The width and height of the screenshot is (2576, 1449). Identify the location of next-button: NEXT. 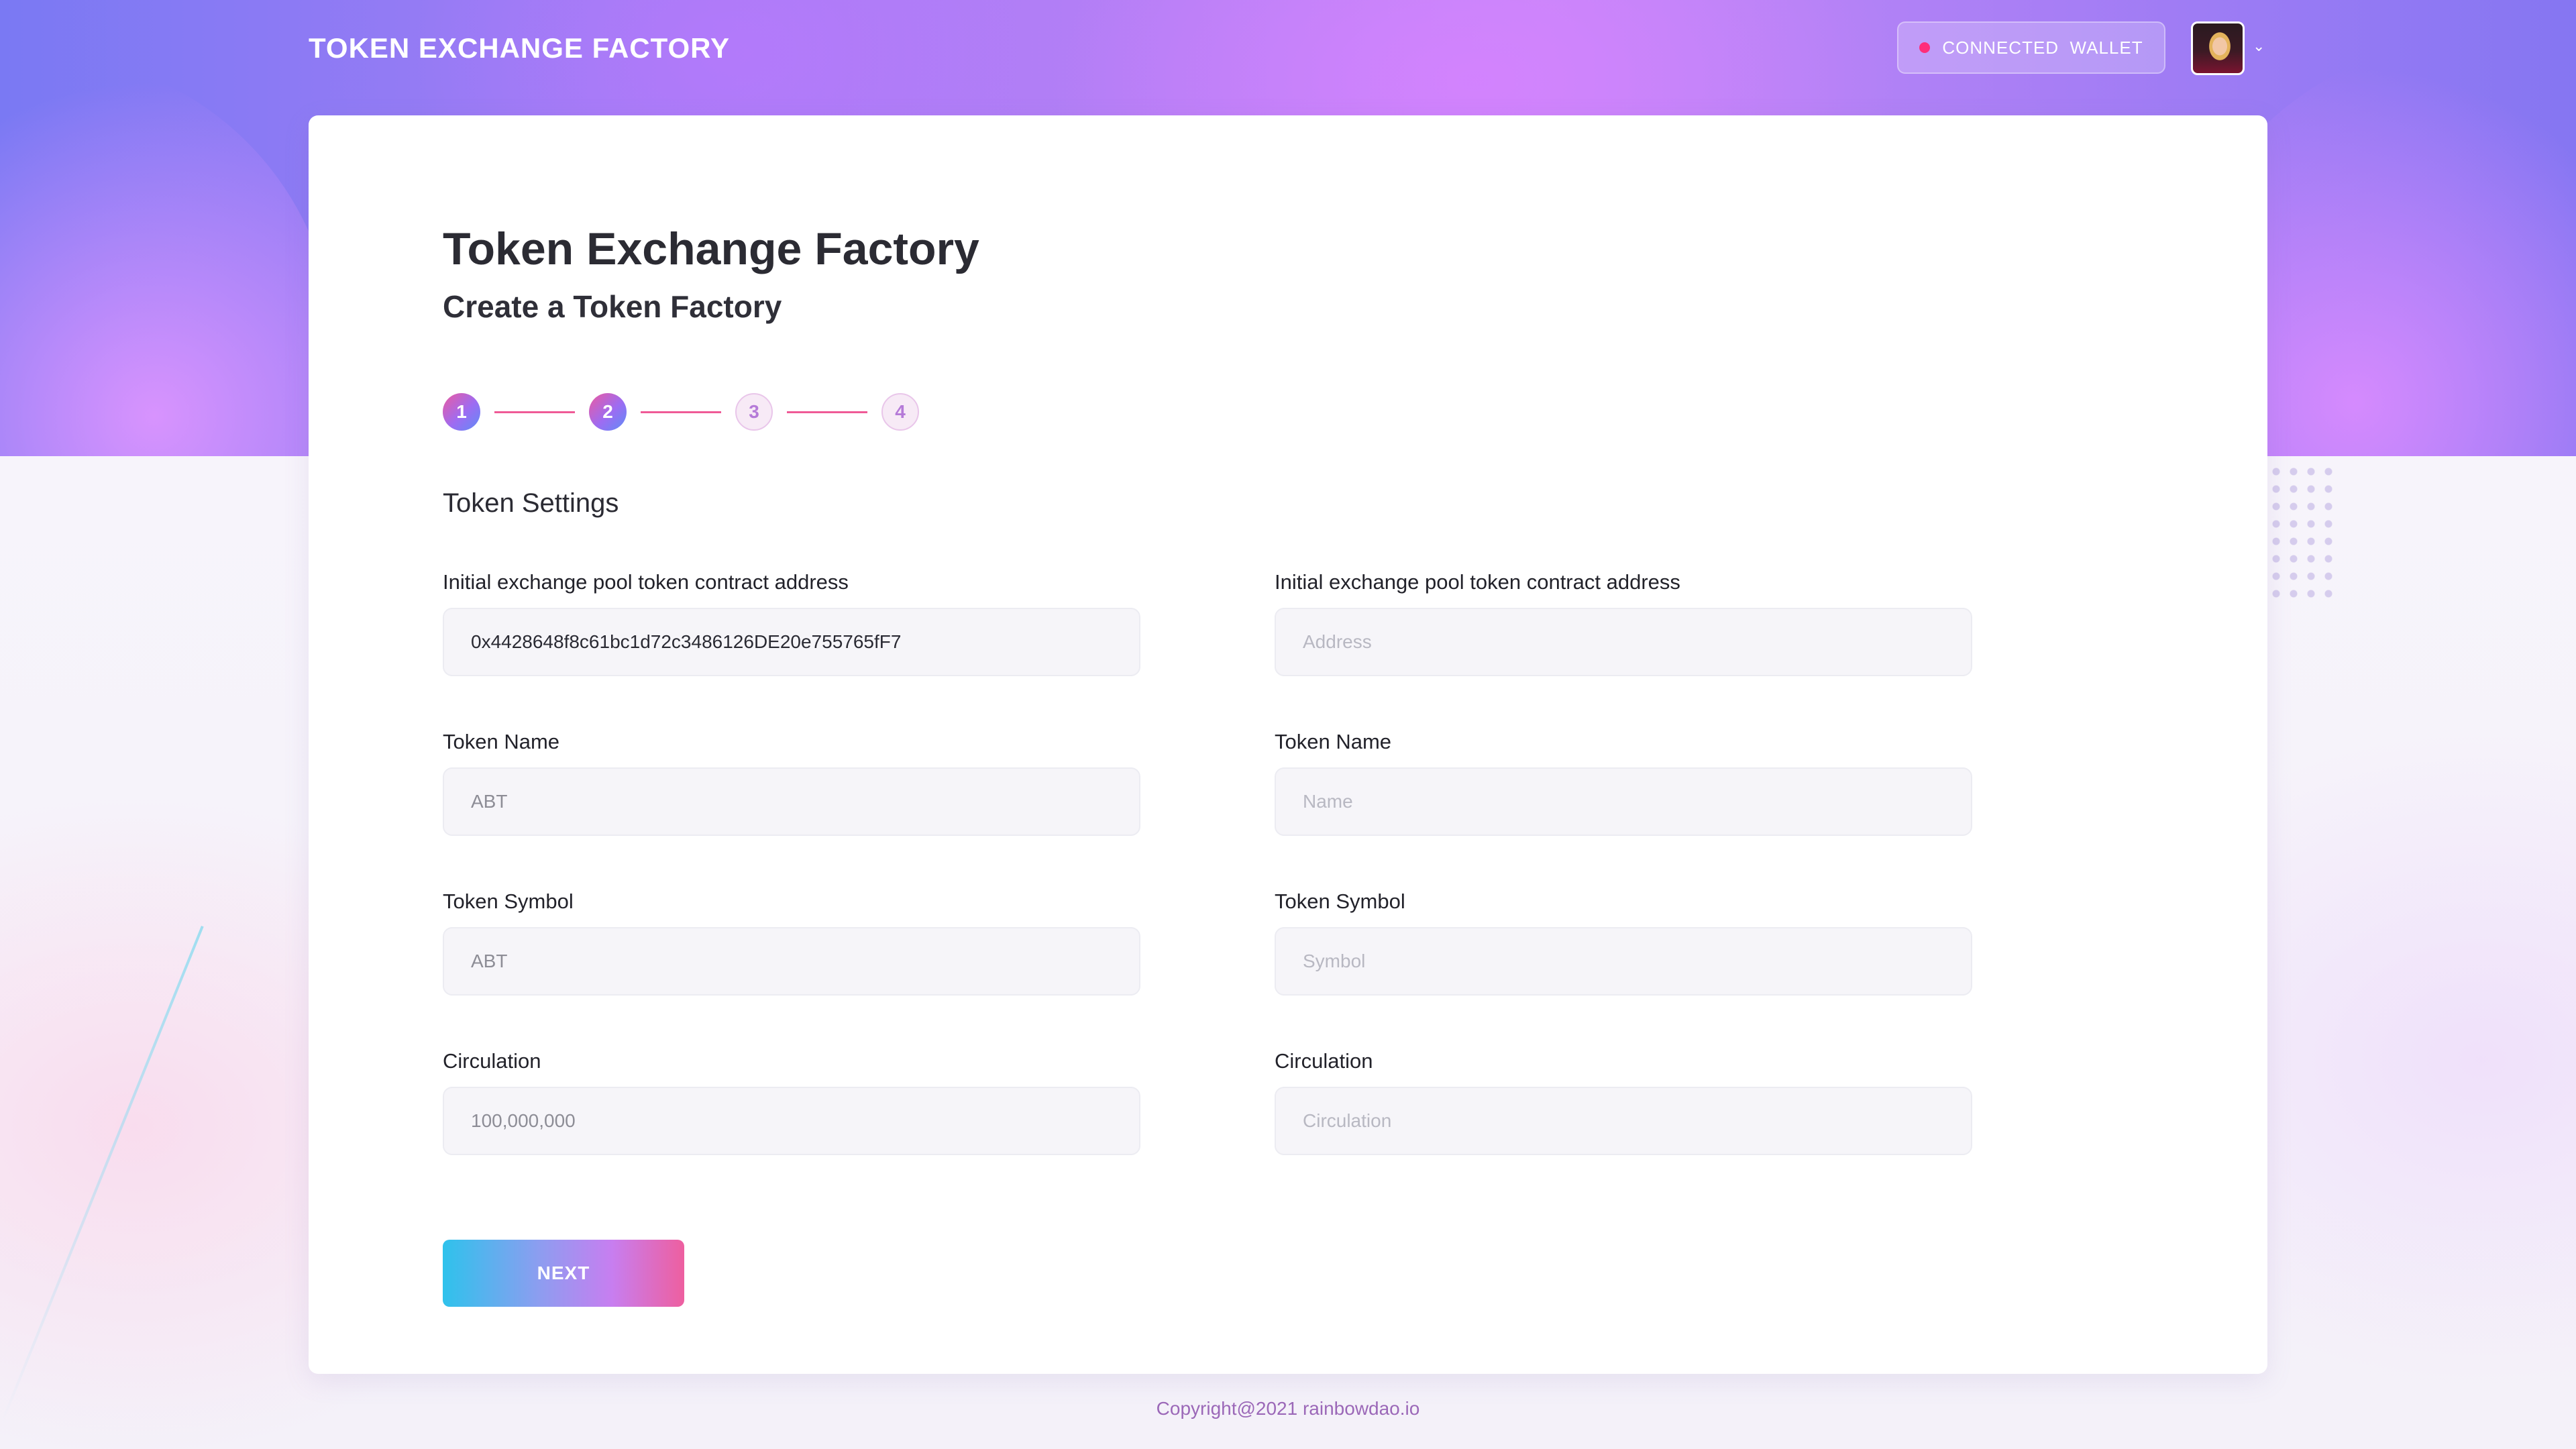
(563, 1273).